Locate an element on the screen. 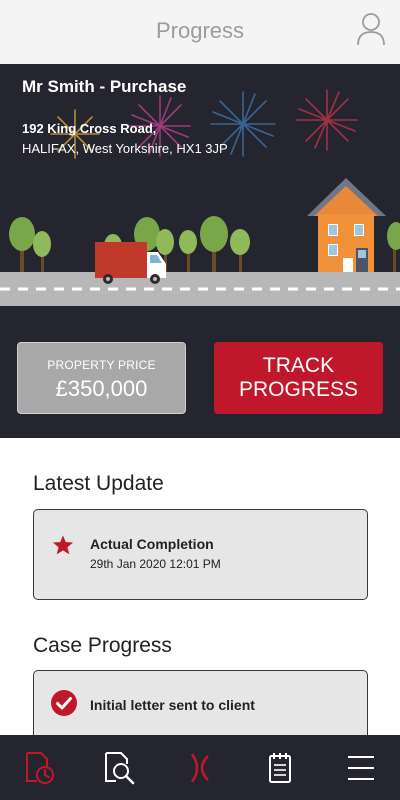 The image size is (400, 800). property-price-card: PROPERTY PRICE £350,000 is located at coordinates (101, 378).